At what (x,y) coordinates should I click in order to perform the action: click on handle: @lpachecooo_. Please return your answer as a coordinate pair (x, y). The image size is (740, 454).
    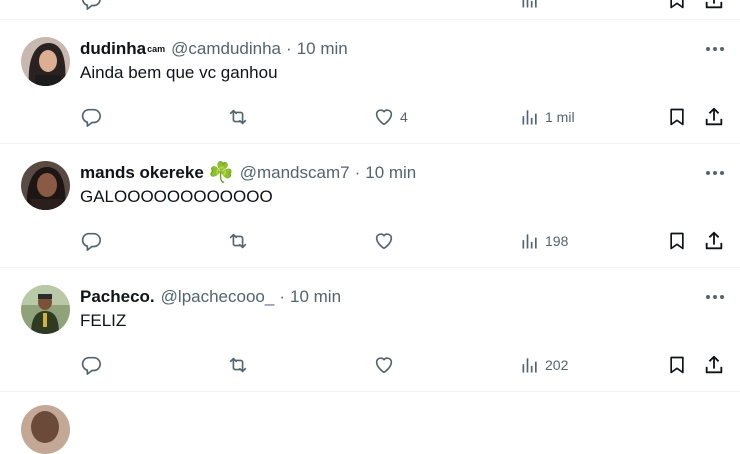
    Looking at the image, I should click on (218, 297).